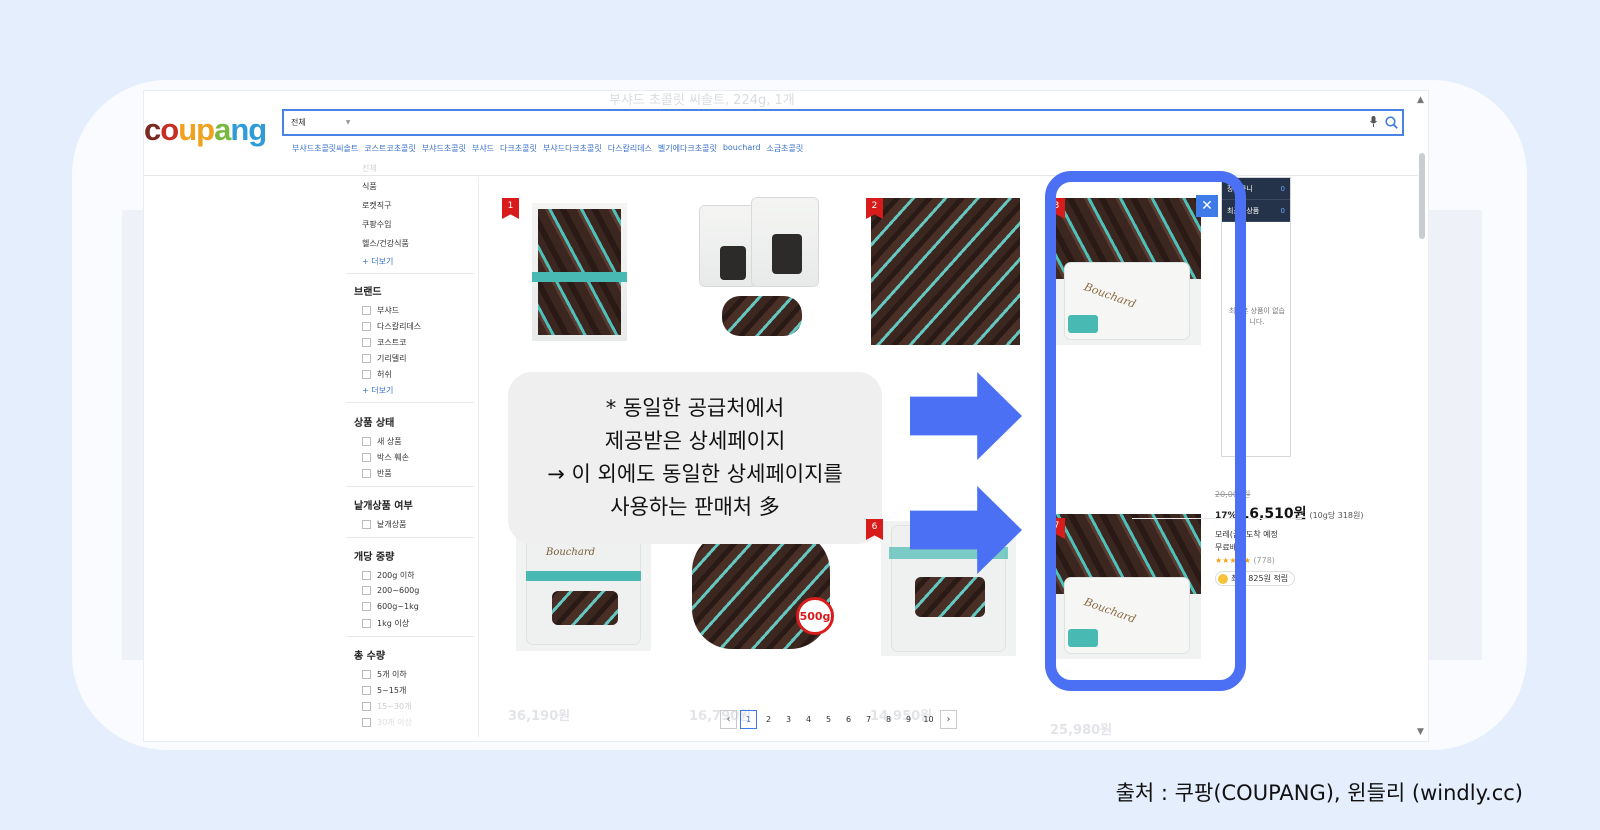  What do you see at coordinates (630, 148) in the screenshot?
I see `related-keyword: 다스칼리데스` at bounding box center [630, 148].